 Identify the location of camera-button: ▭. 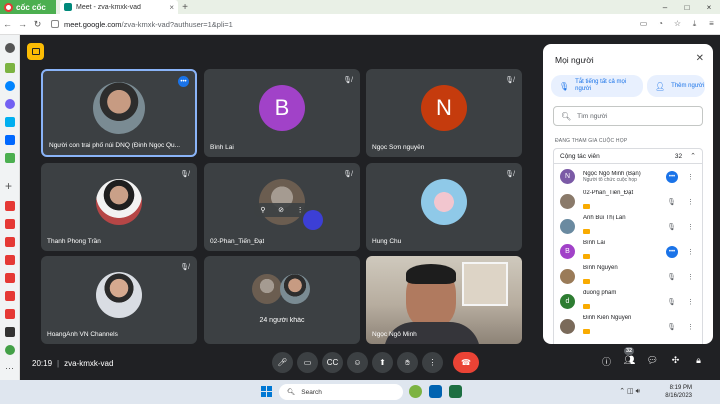
(307, 362).